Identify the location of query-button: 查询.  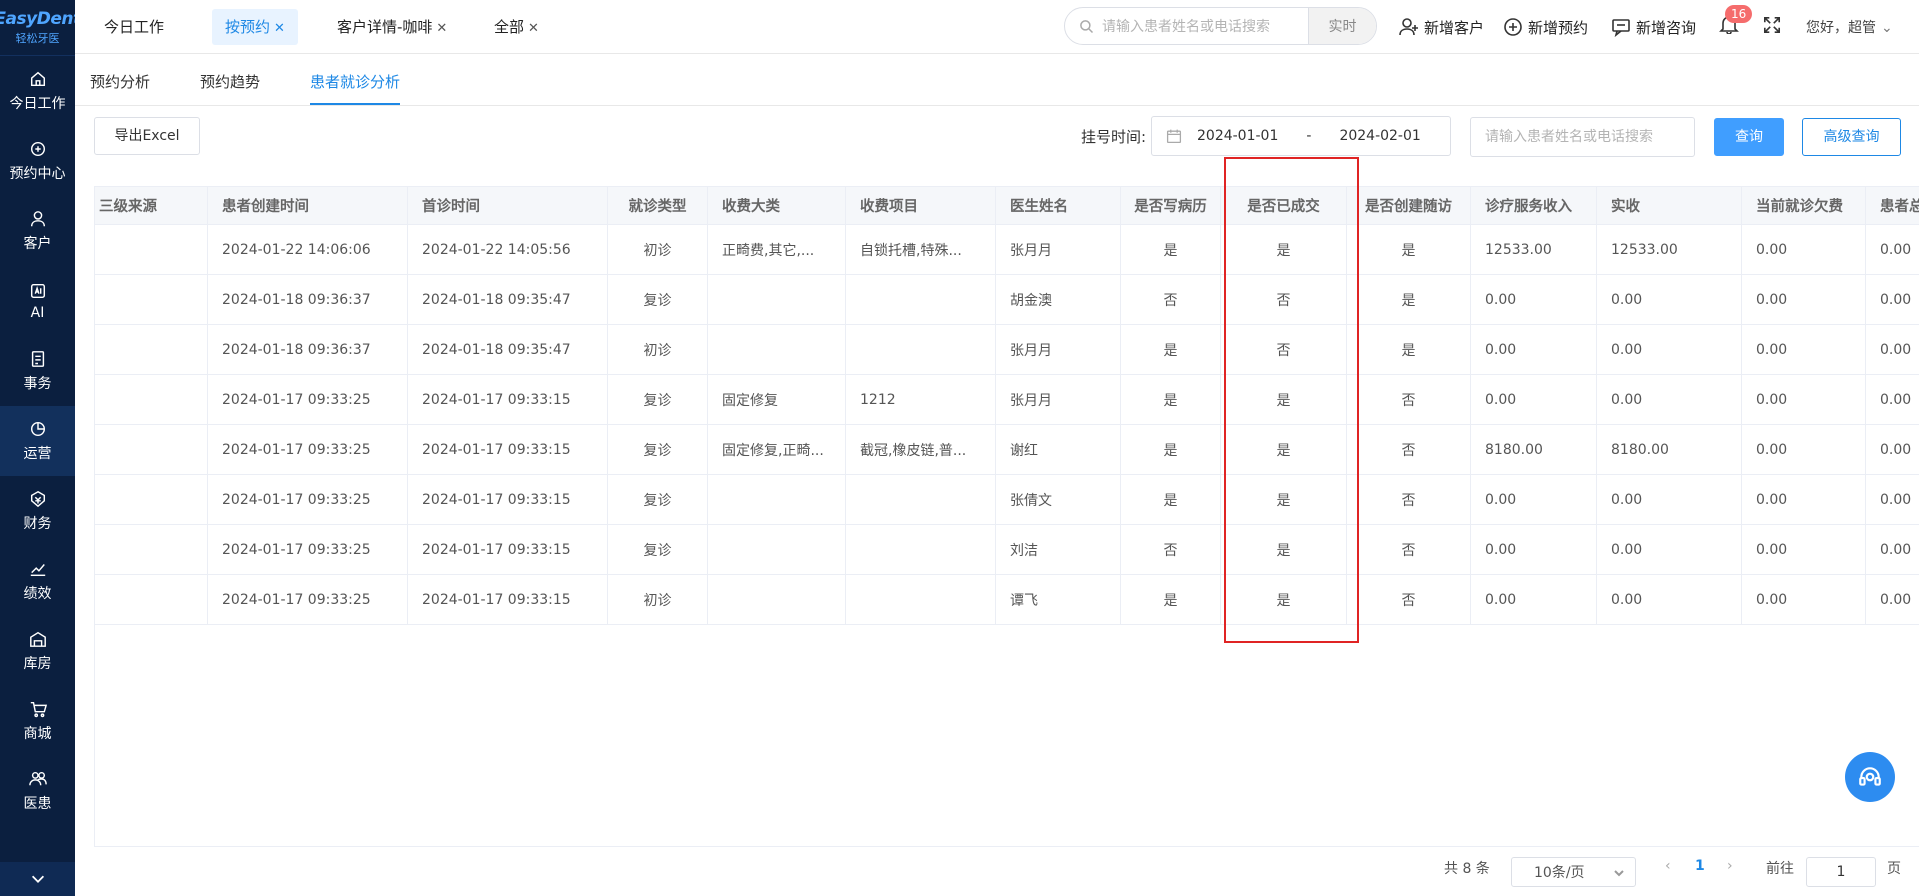
(1749, 137).